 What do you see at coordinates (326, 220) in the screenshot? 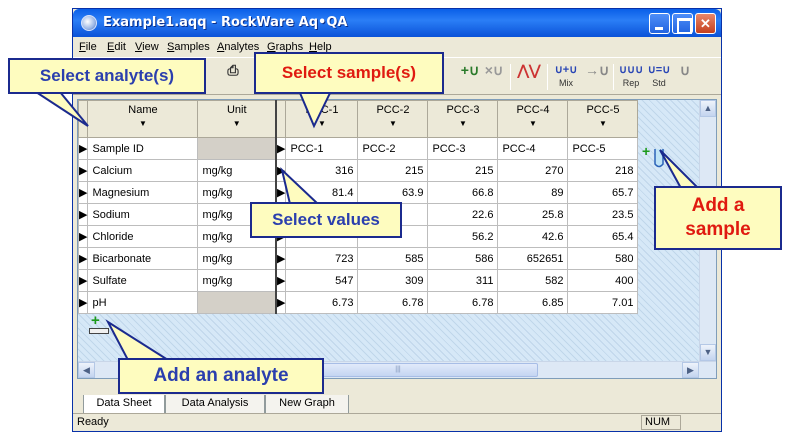
I see `select-values-callout: Select values` at bounding box center [326, 220].